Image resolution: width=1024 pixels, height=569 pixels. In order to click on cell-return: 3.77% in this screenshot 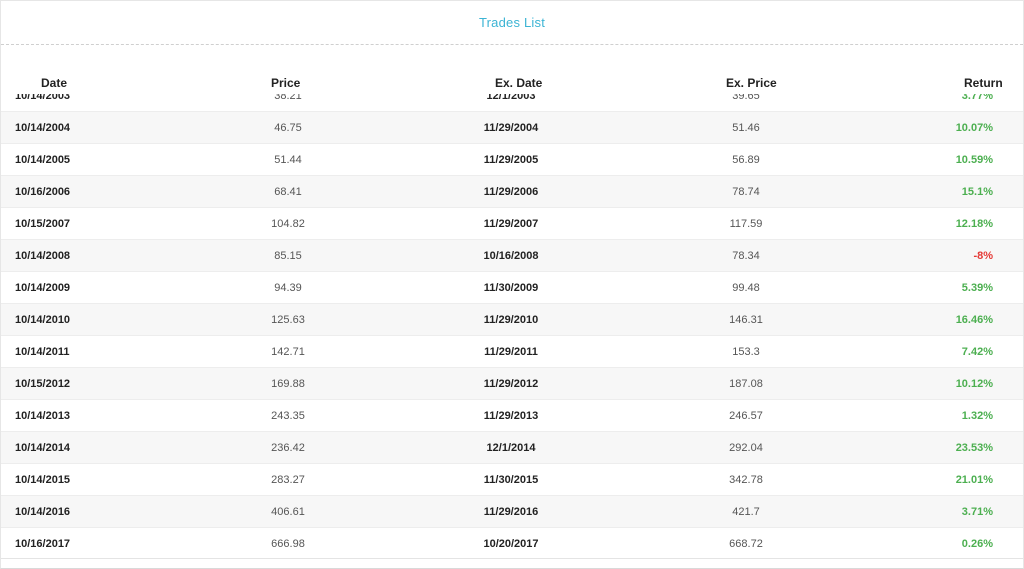, I will do `click(977, 98)`.